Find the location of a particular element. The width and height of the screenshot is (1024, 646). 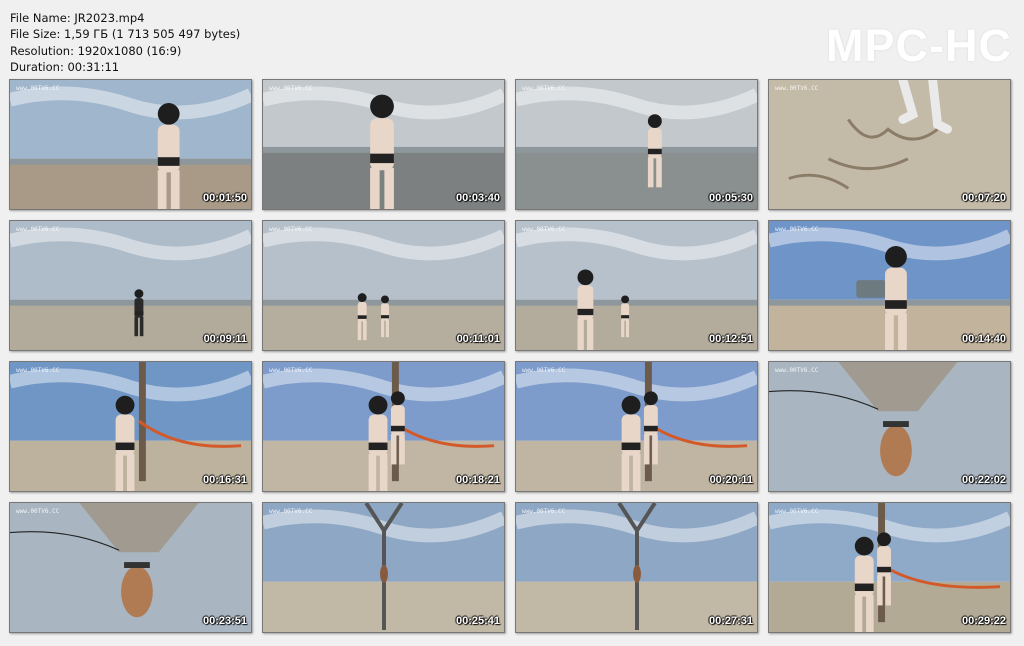

video-thumbnail: www.00TV6.CC 00:11:01 is located at coordinates (383, 285).